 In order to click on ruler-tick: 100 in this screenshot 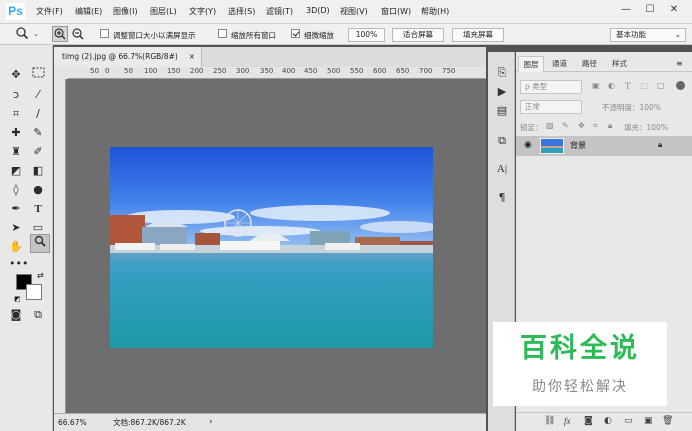, I will do `click(151, 71)`.